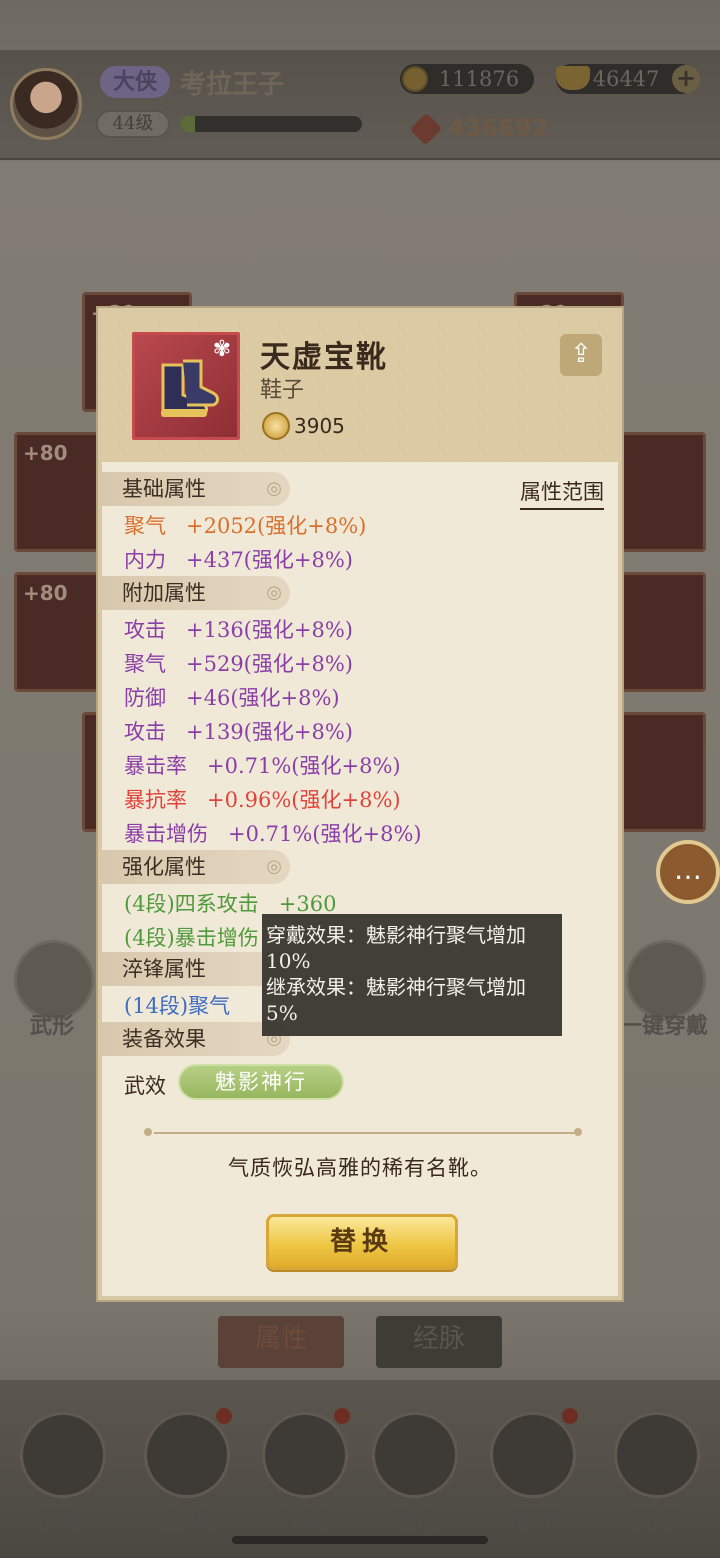  I want to click on wuxiao-label: 武效, so click(145, 1086).